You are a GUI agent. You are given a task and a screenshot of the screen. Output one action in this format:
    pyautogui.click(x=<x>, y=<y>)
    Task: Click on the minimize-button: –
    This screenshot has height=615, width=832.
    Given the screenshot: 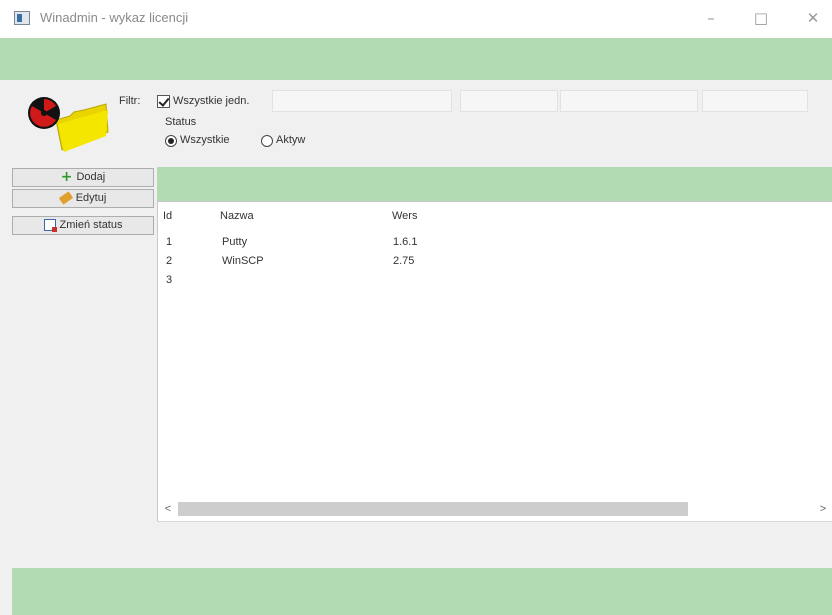 What is the action you would take?
    pyautogui.click(x=711, y=18)
    